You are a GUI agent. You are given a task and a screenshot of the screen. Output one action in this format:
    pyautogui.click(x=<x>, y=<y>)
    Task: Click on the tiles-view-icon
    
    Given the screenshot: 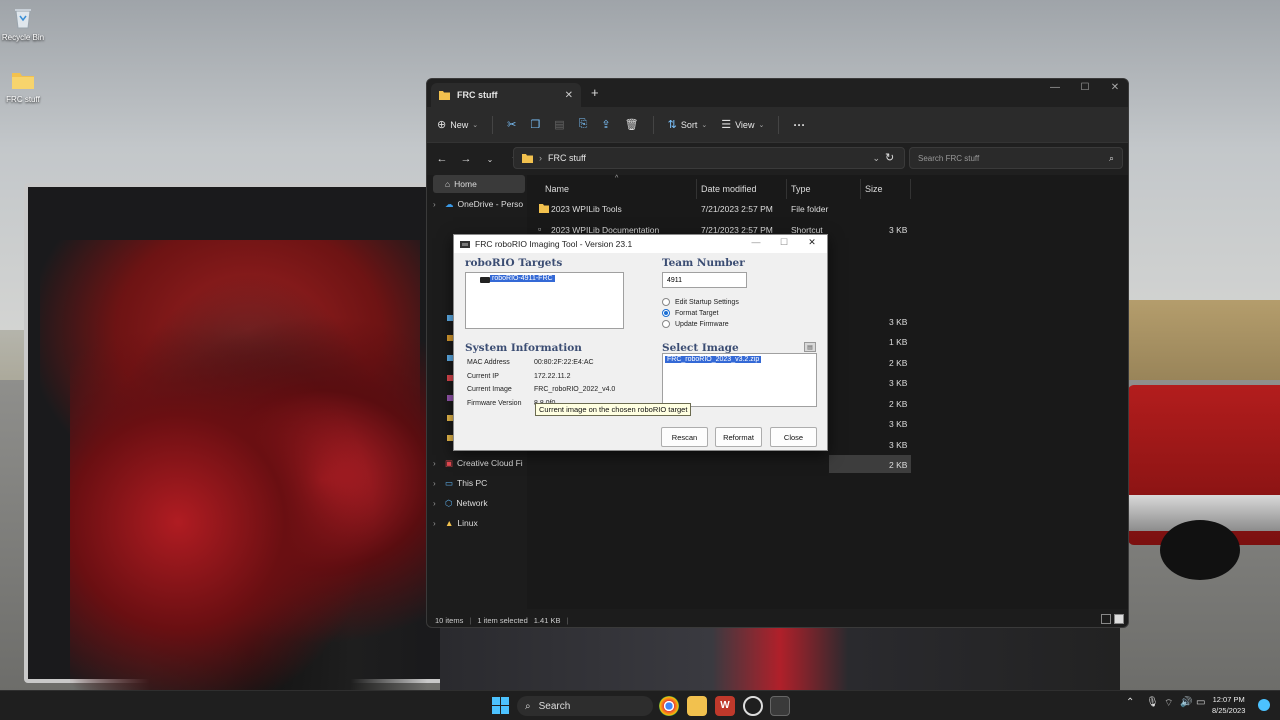 What is the action you would take?
    pyautogui.click(x=1119, y=619)
    